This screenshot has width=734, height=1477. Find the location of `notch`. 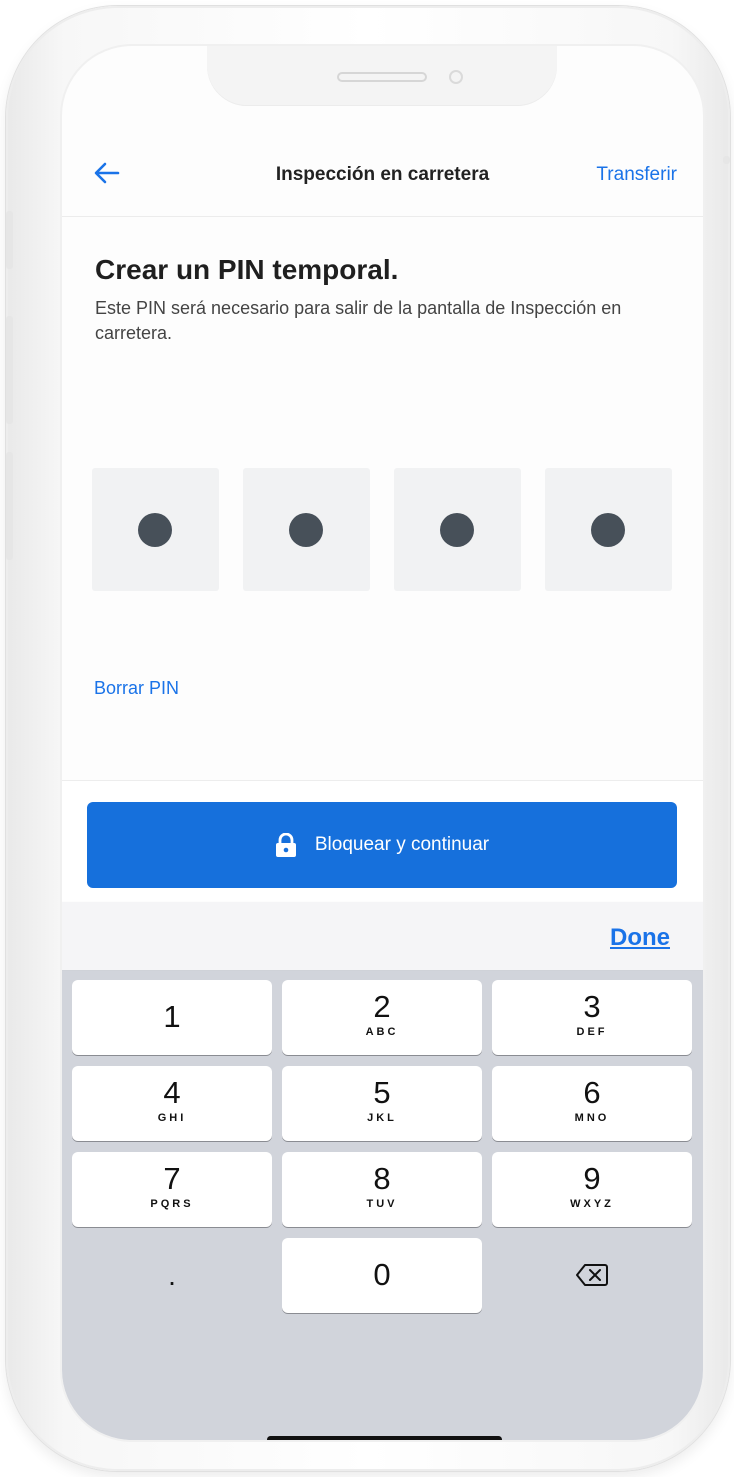

notch is located at coordinates (382, 76).